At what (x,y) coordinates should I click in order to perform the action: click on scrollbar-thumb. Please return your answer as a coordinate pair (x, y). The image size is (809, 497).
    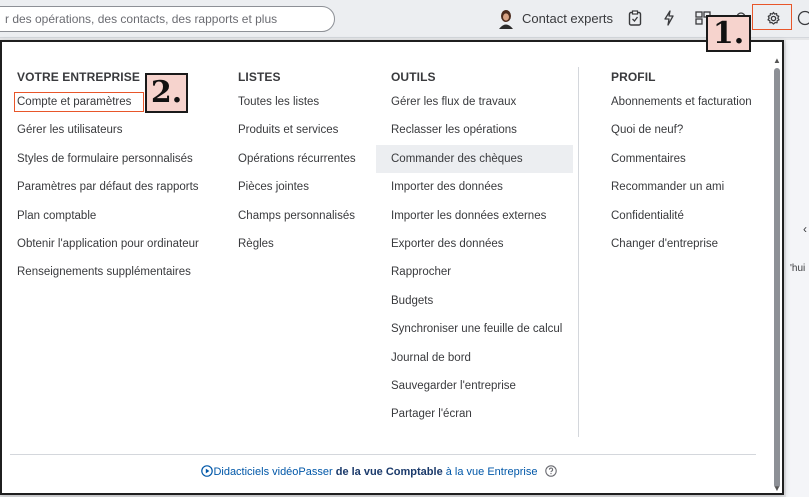
    Looking at the image, I should click on (777, 278).